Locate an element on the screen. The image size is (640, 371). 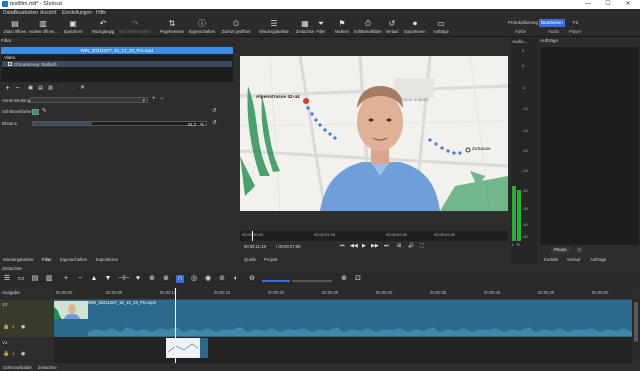
eyedropper-icon: ✎ is located at coordinates (44, 111).